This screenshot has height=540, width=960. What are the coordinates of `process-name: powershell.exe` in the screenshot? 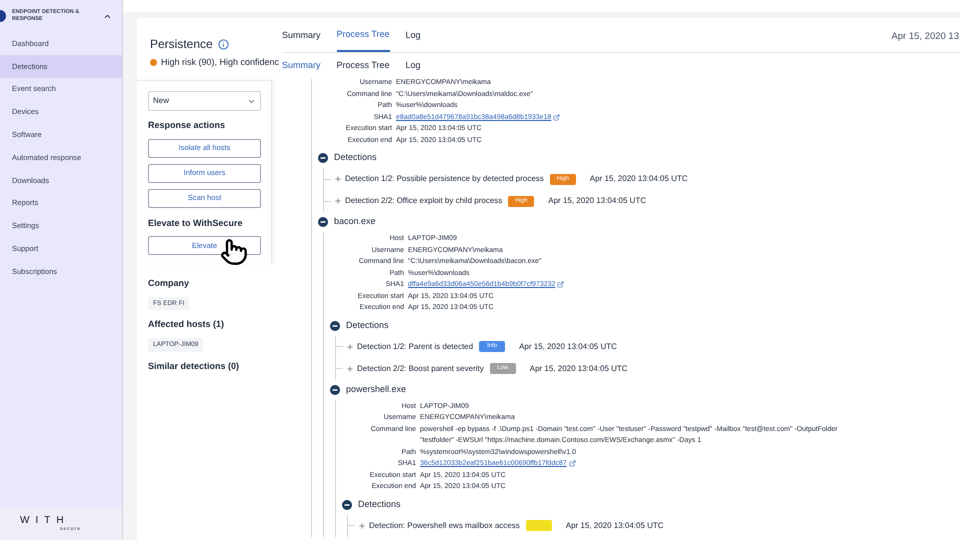 It's located at (376, 389).